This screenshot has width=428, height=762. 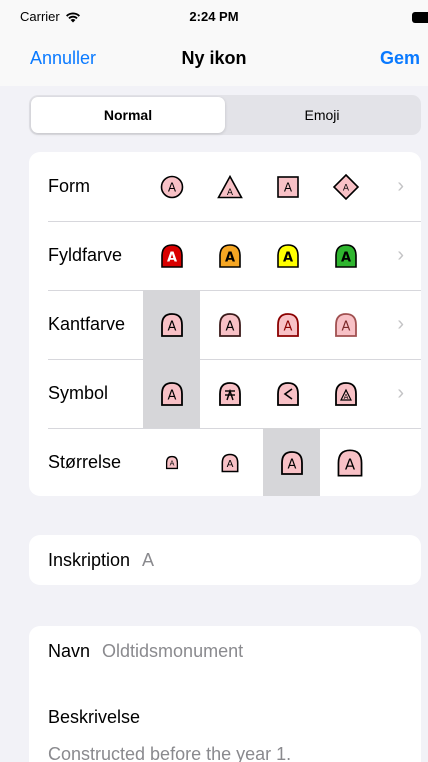 I want to click on form-option-triangle: A, so click(x=229, y=186).